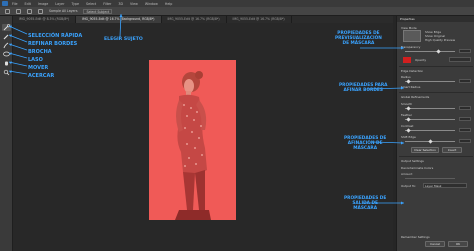 This screenshot has height=251, width=474. Describe the element at coordinates (151, 4) in the screenshot. I see `menu-window: Window` at that location.